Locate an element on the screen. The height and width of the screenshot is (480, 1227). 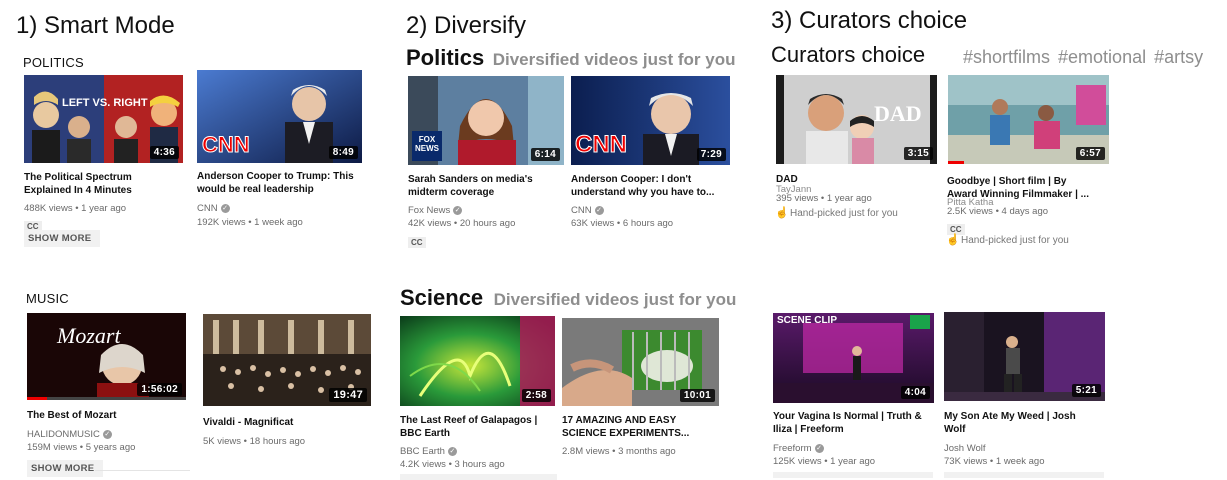
video-title: The Last Reef of Galapagos | BBC Earth is located at coordinates (475, 427).